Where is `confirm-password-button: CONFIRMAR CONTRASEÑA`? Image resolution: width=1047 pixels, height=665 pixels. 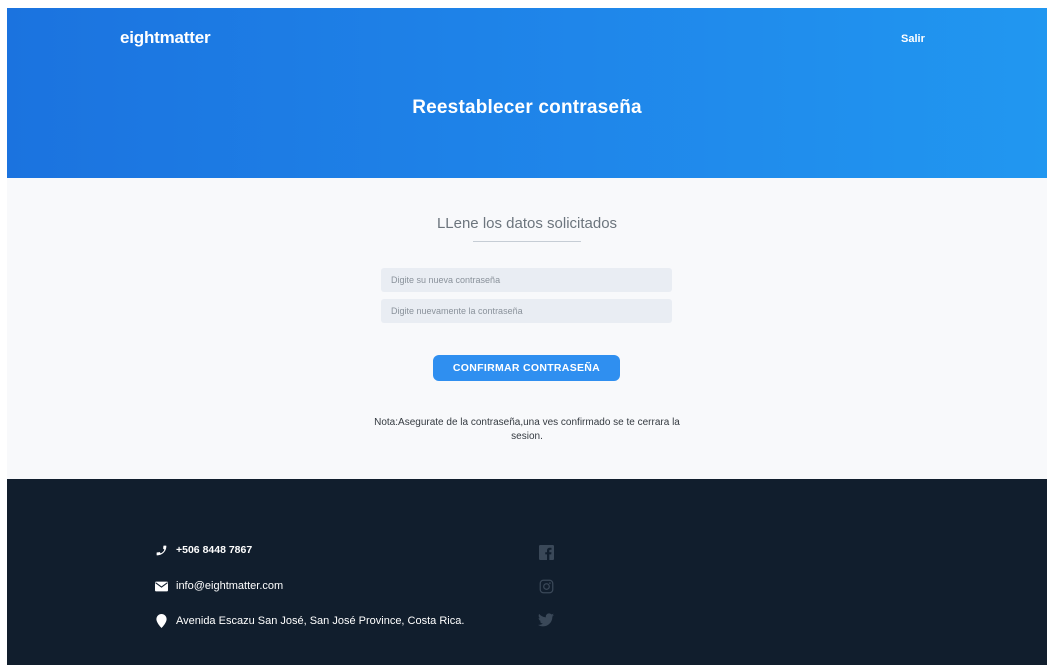
confirm-password-button: CONFIRMAR CONTRASEÑA is located at coordinates (526, 368).